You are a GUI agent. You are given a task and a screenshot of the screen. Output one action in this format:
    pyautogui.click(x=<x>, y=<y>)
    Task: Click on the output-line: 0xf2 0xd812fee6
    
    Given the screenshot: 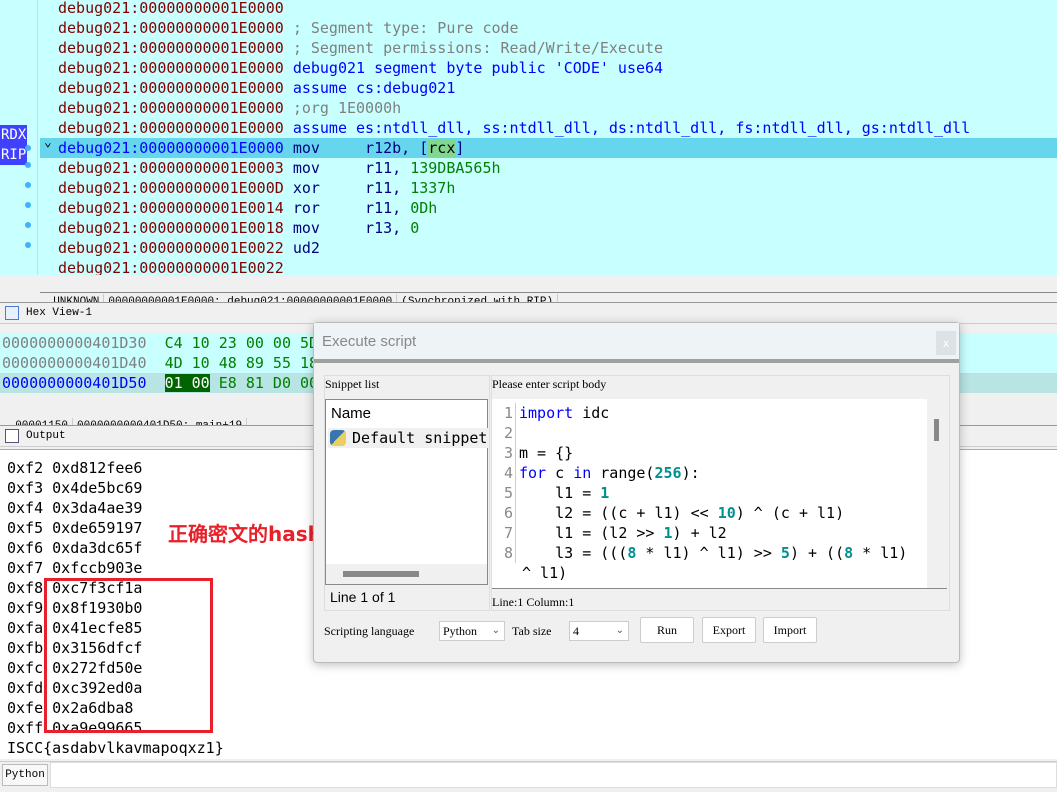 What is the action you would take?
    pyautogui.click(x=75, y=468)
    